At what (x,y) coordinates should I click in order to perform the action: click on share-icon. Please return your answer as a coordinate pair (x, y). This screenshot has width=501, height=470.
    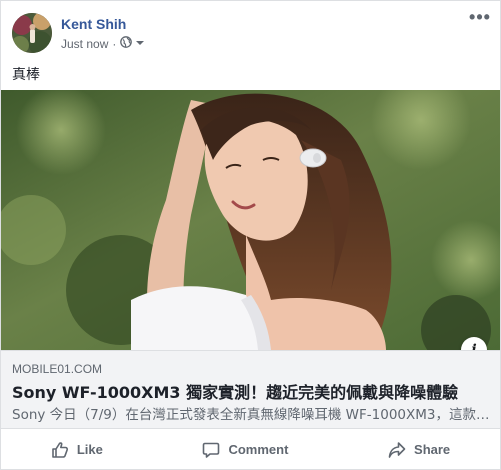
    Looking at the image, I should click on (397, 450).